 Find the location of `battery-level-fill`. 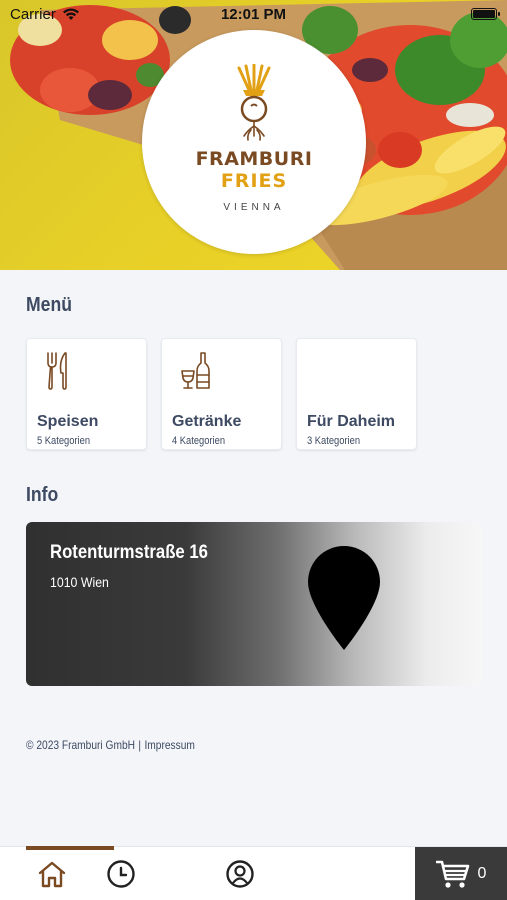

battery-level-fill is located at coordinates (484, 14).